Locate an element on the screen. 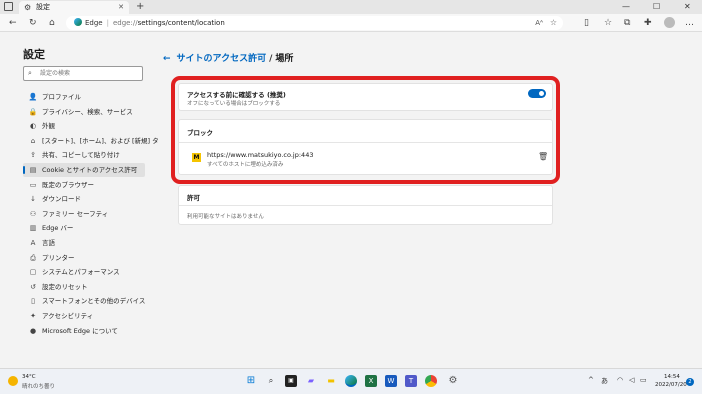 This screenshot has width=702, height=394. tab-title: 設定 is located at coordinates (43, 7).